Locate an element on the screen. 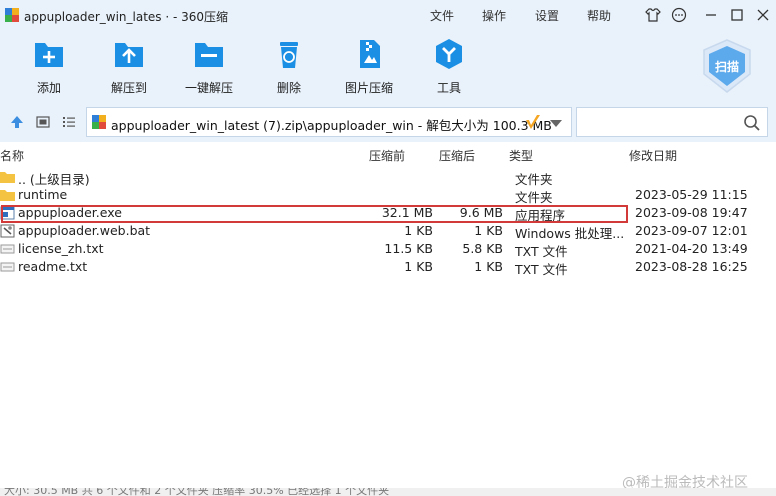 The width and height of the screenshot is (776, 496). file-modified: 2023-08-28 16:25 is located at coordinates (691, 266).